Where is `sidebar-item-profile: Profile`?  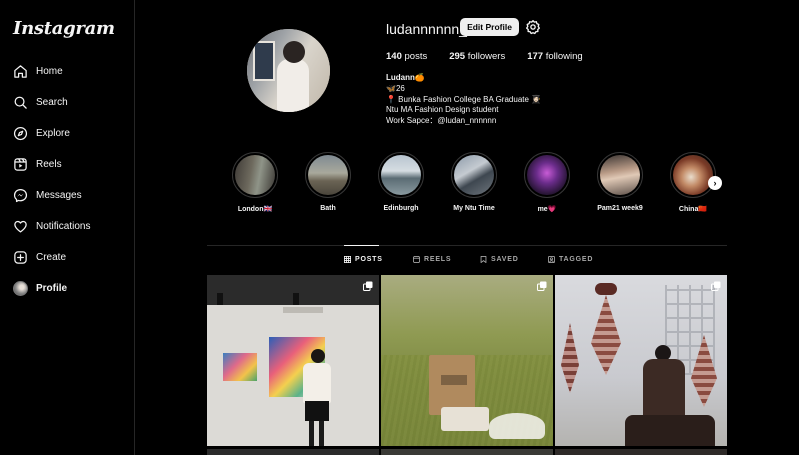 sidebar-item-profile: Profile is located at coordinates (39, 288).